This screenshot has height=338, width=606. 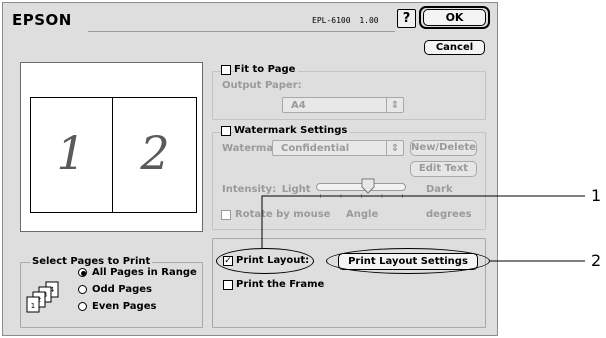 What do you see at coordinates (423, 228) in the screenshot?
I see `callout-lines` at bounding box center [423, 228].